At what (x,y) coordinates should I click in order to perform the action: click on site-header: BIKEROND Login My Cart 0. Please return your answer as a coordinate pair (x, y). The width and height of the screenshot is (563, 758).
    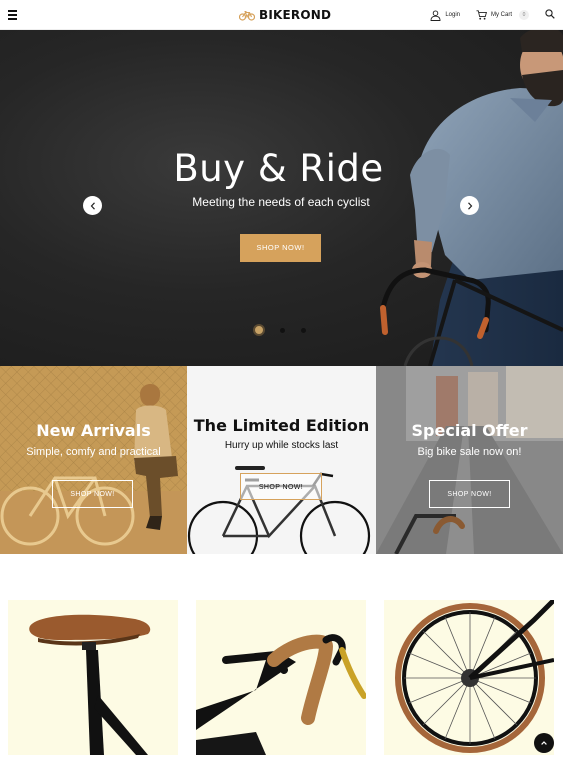
    Looking at the image, I should click on (281, 15).